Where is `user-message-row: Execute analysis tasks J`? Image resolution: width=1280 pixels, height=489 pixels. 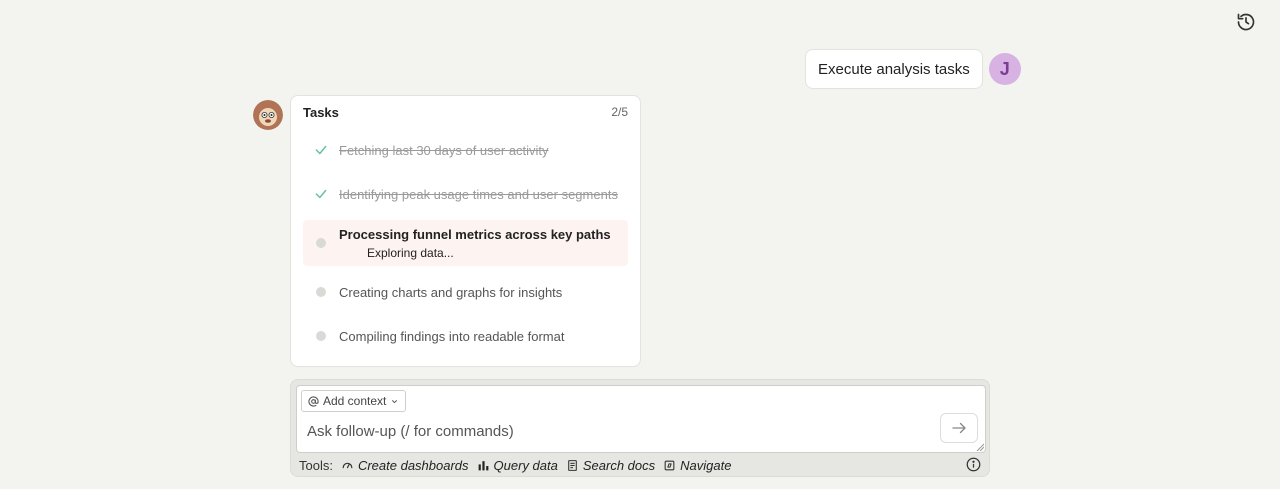 user-message-row: Execute analysis tasks J is located at coordinates (913, 69).